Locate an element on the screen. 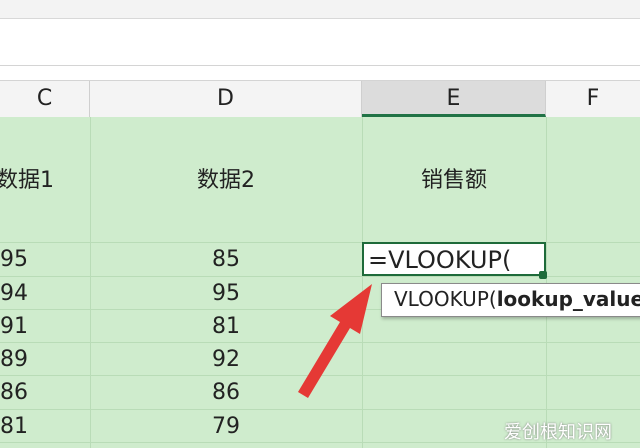 The width and height of the screenshot is (640, 448). watermark: 爱创根知识网 is located at coordinates (558, 432).